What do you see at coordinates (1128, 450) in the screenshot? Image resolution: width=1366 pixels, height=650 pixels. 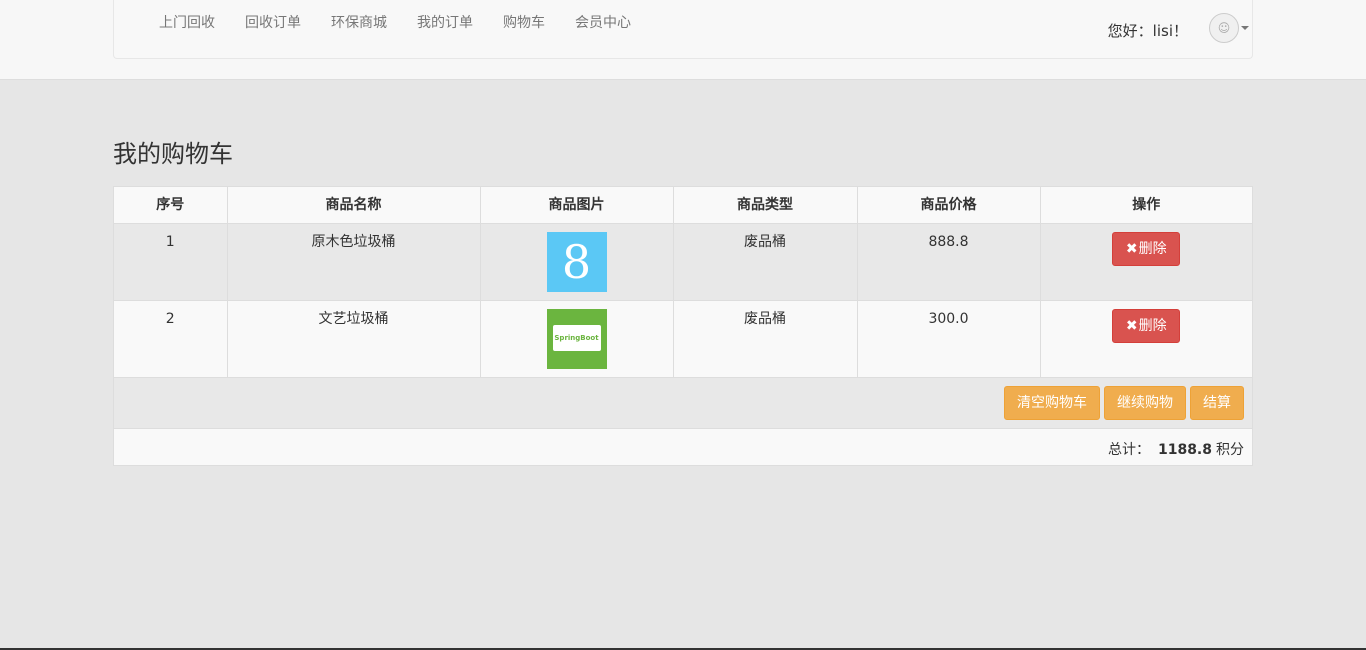 I see `total-label: 总计：` at bounding box center [1128, 450].